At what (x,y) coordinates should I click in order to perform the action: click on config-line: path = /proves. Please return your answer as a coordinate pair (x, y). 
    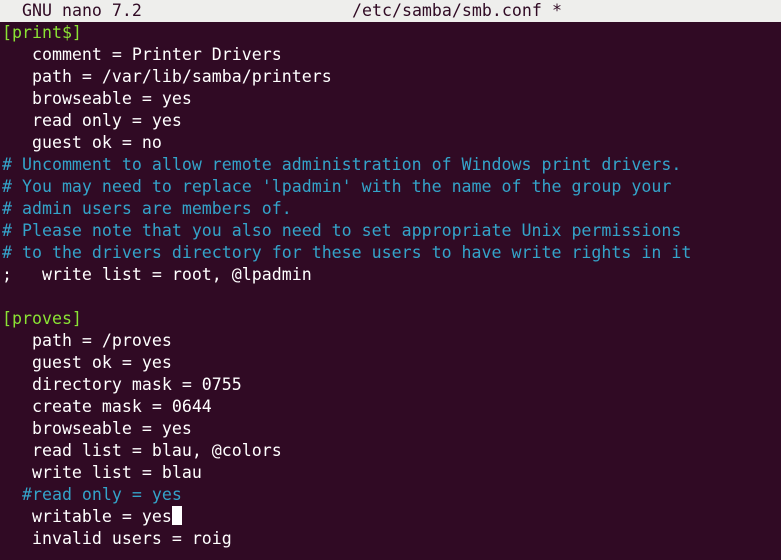
    Looking at the image, I should click on (391, 341).